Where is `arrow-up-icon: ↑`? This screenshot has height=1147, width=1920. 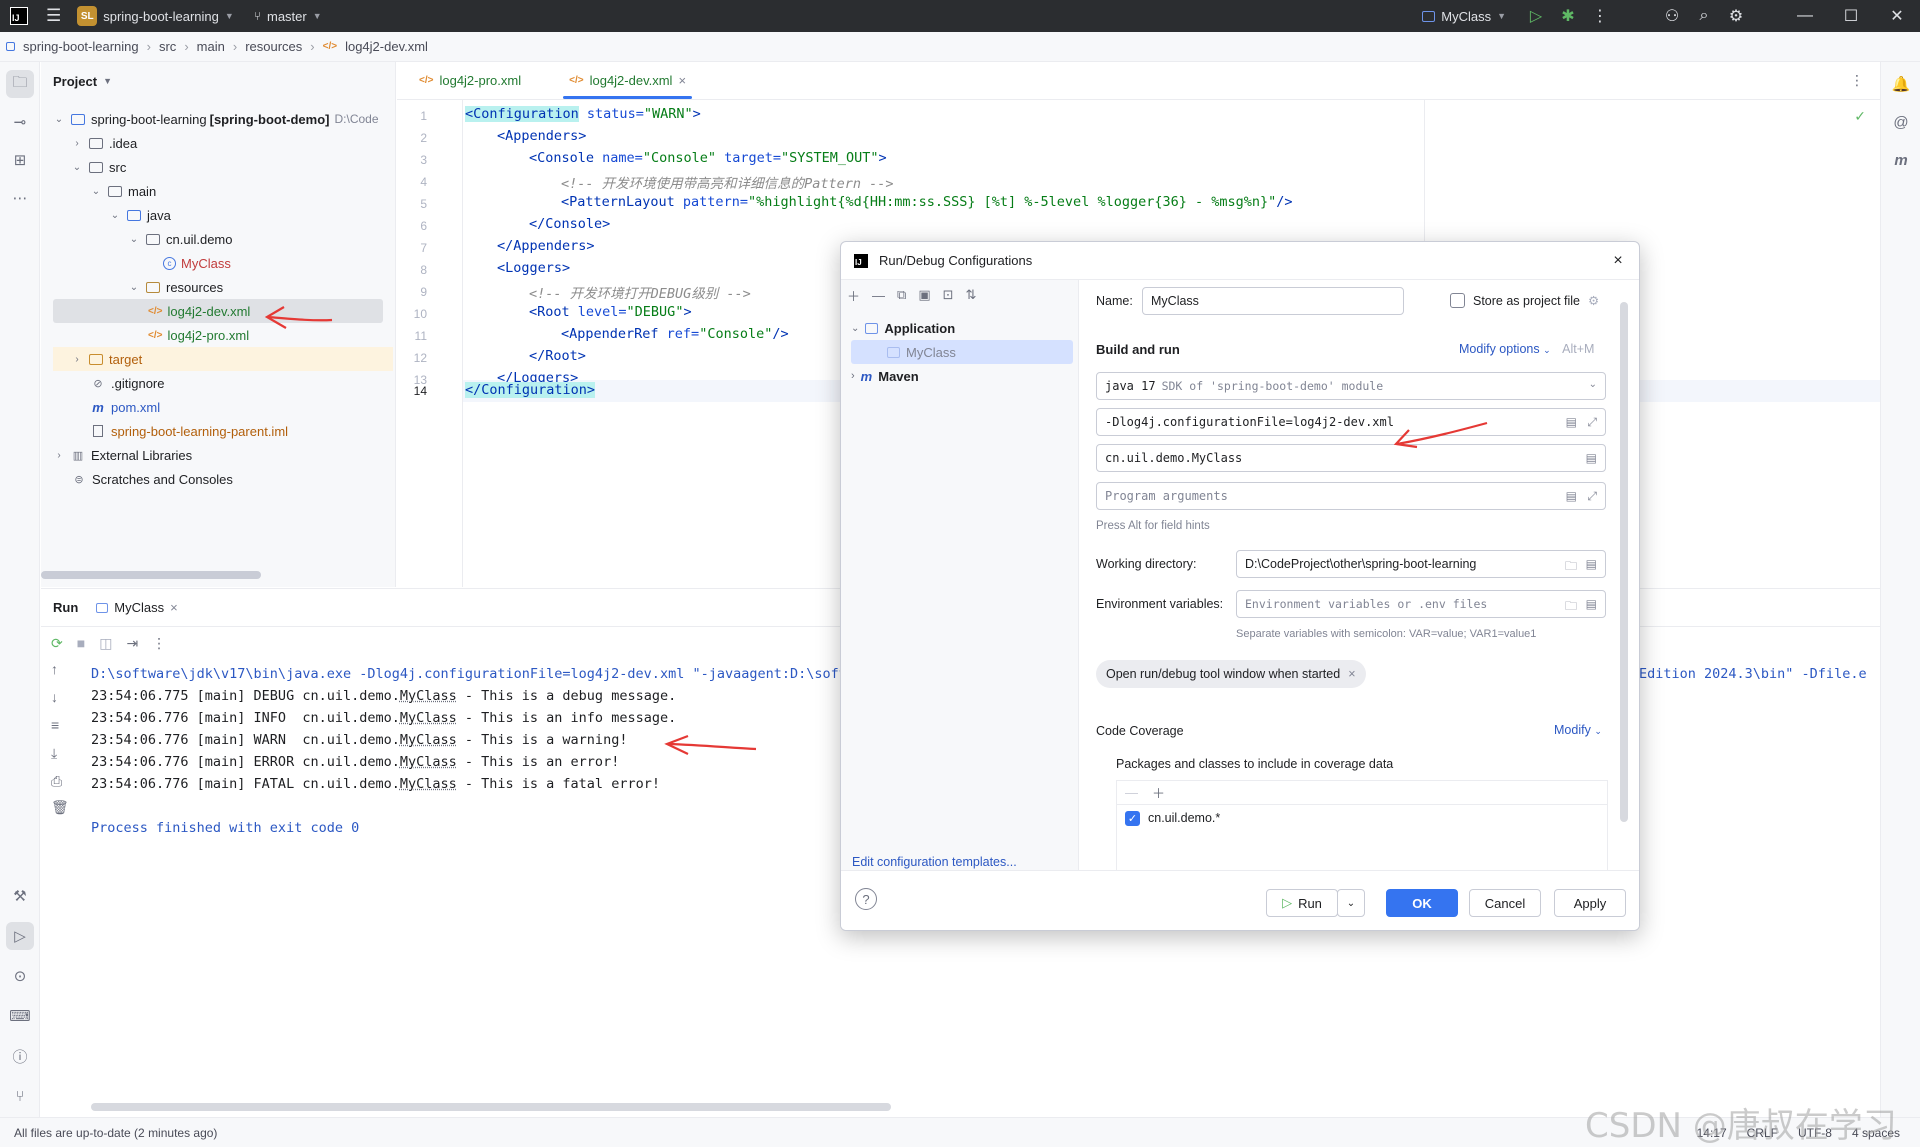 arrow-up-icon: ↑ is located at coordinates (54, 669).